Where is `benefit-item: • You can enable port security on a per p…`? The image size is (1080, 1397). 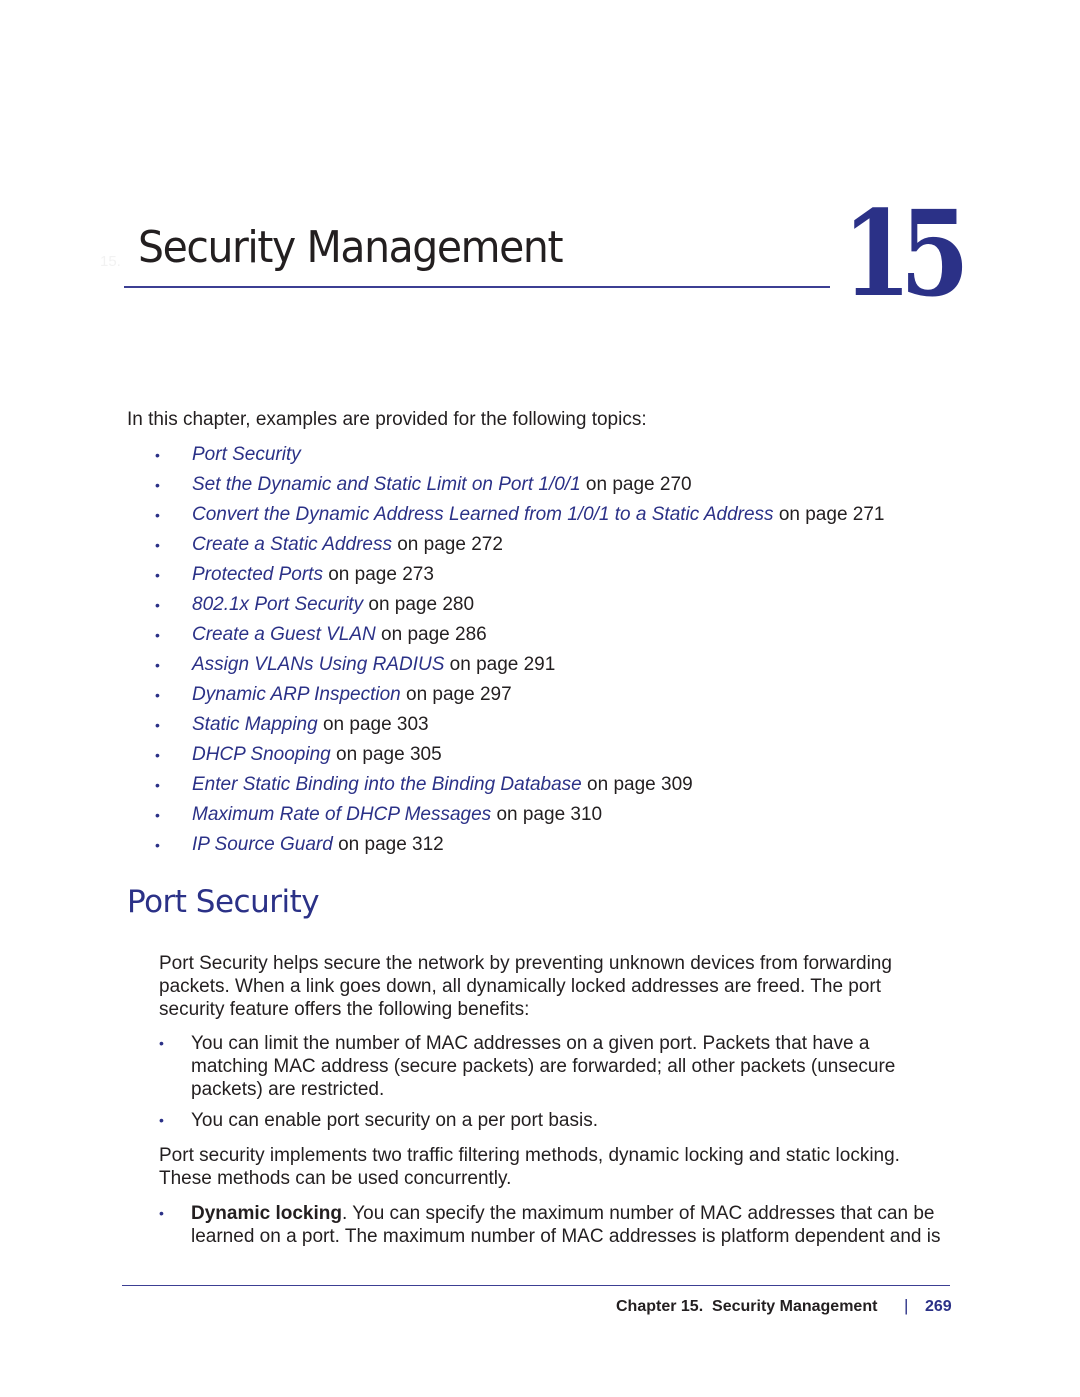 benefit-item: • You can enable port security on a per p… is located at coordinates (549, 1120).